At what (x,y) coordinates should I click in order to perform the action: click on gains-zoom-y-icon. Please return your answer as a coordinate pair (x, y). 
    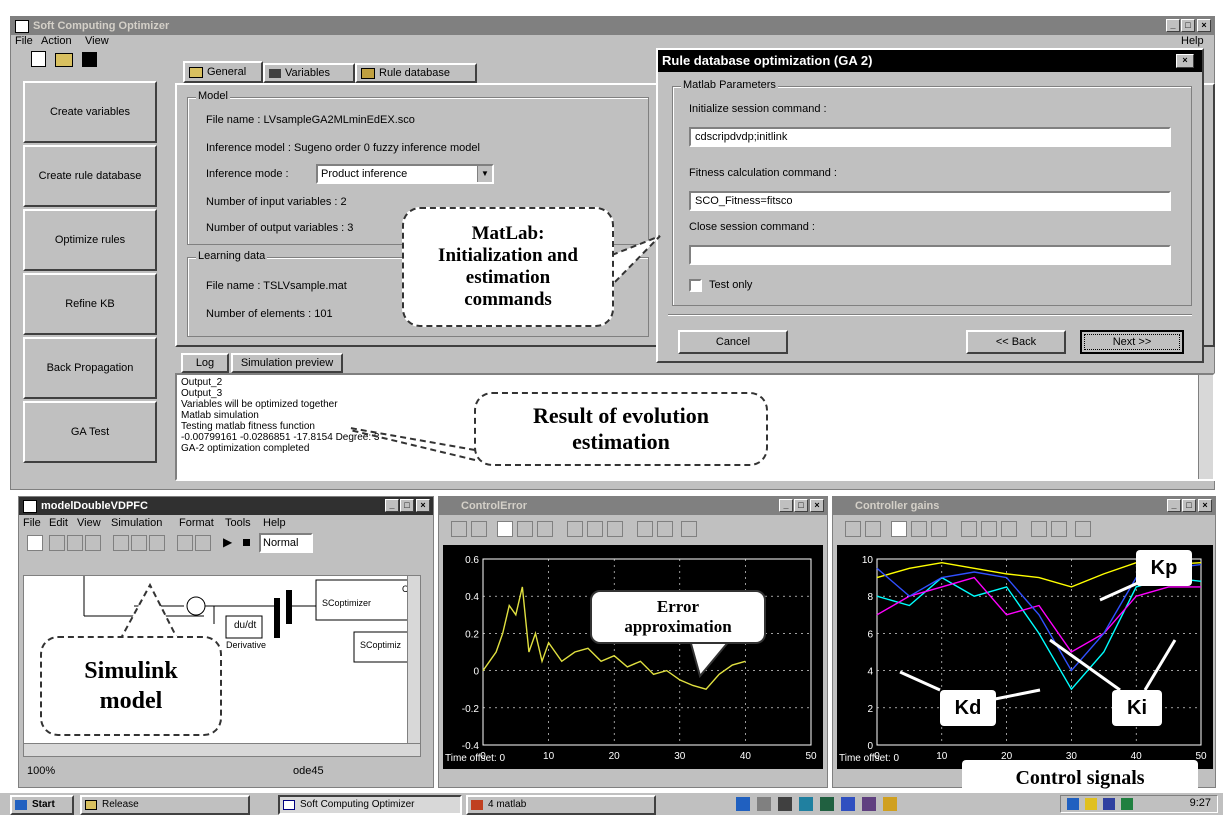
    Looking at the image, I should click on (939, 529).